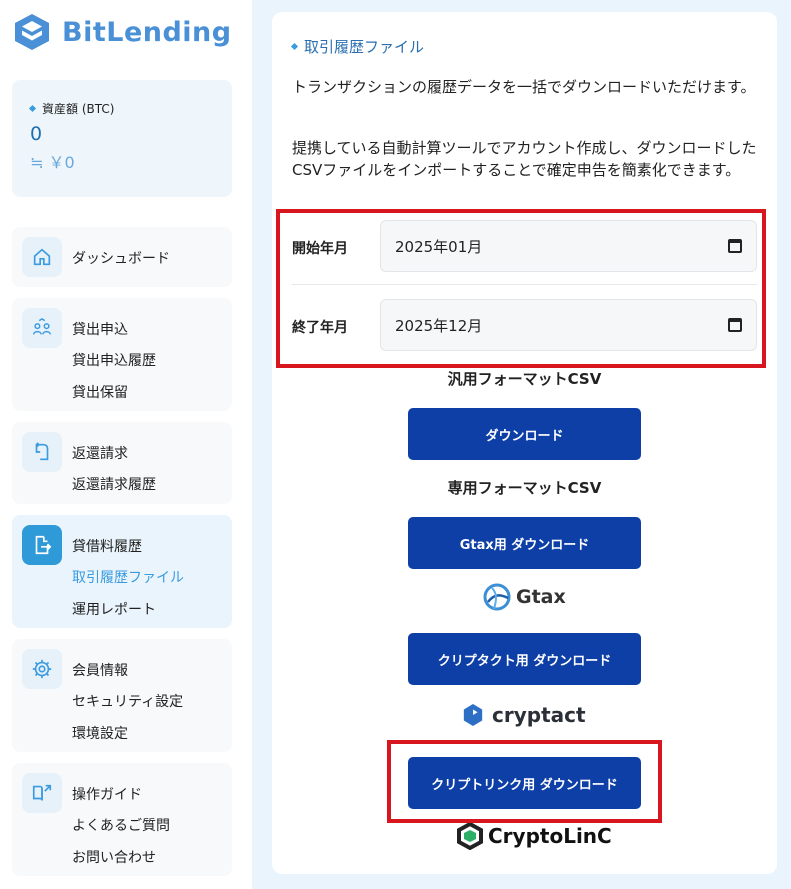 This screenshot has width=791, height=889. I want to click on nav-item-report: 運用レポート, so click(114, 609).